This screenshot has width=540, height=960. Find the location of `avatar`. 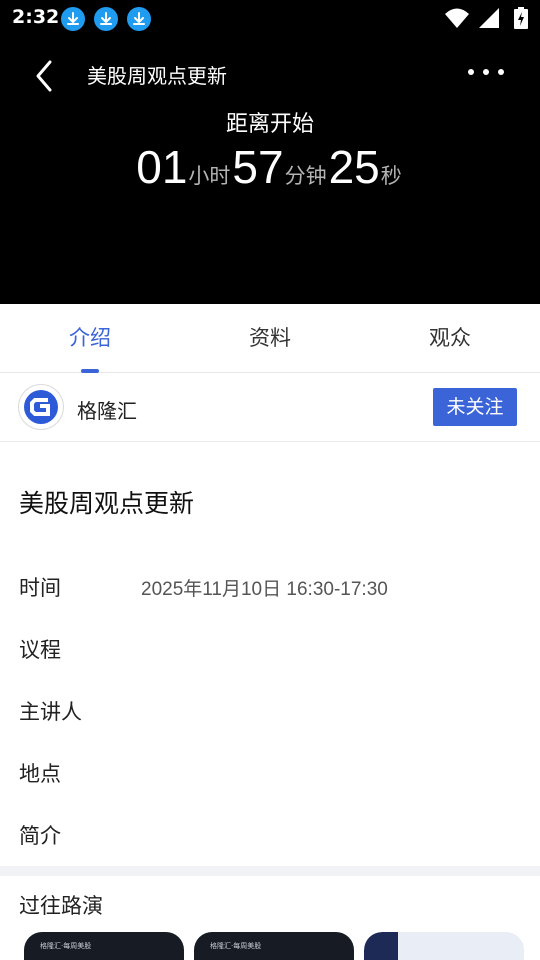

avatar is located at coordinates (41, 407).